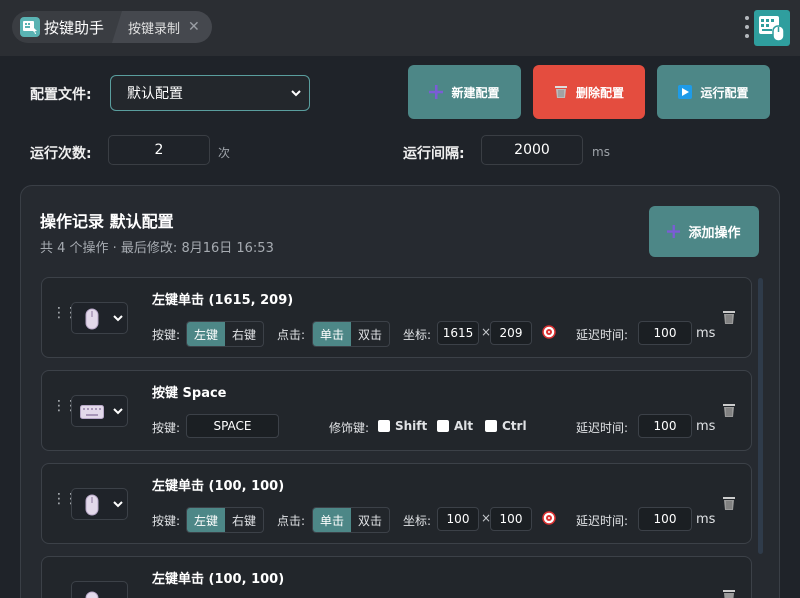  Describe the element at coordinates (458, 519) in the screenshot. I see `coord-x-input: 100` at that location.